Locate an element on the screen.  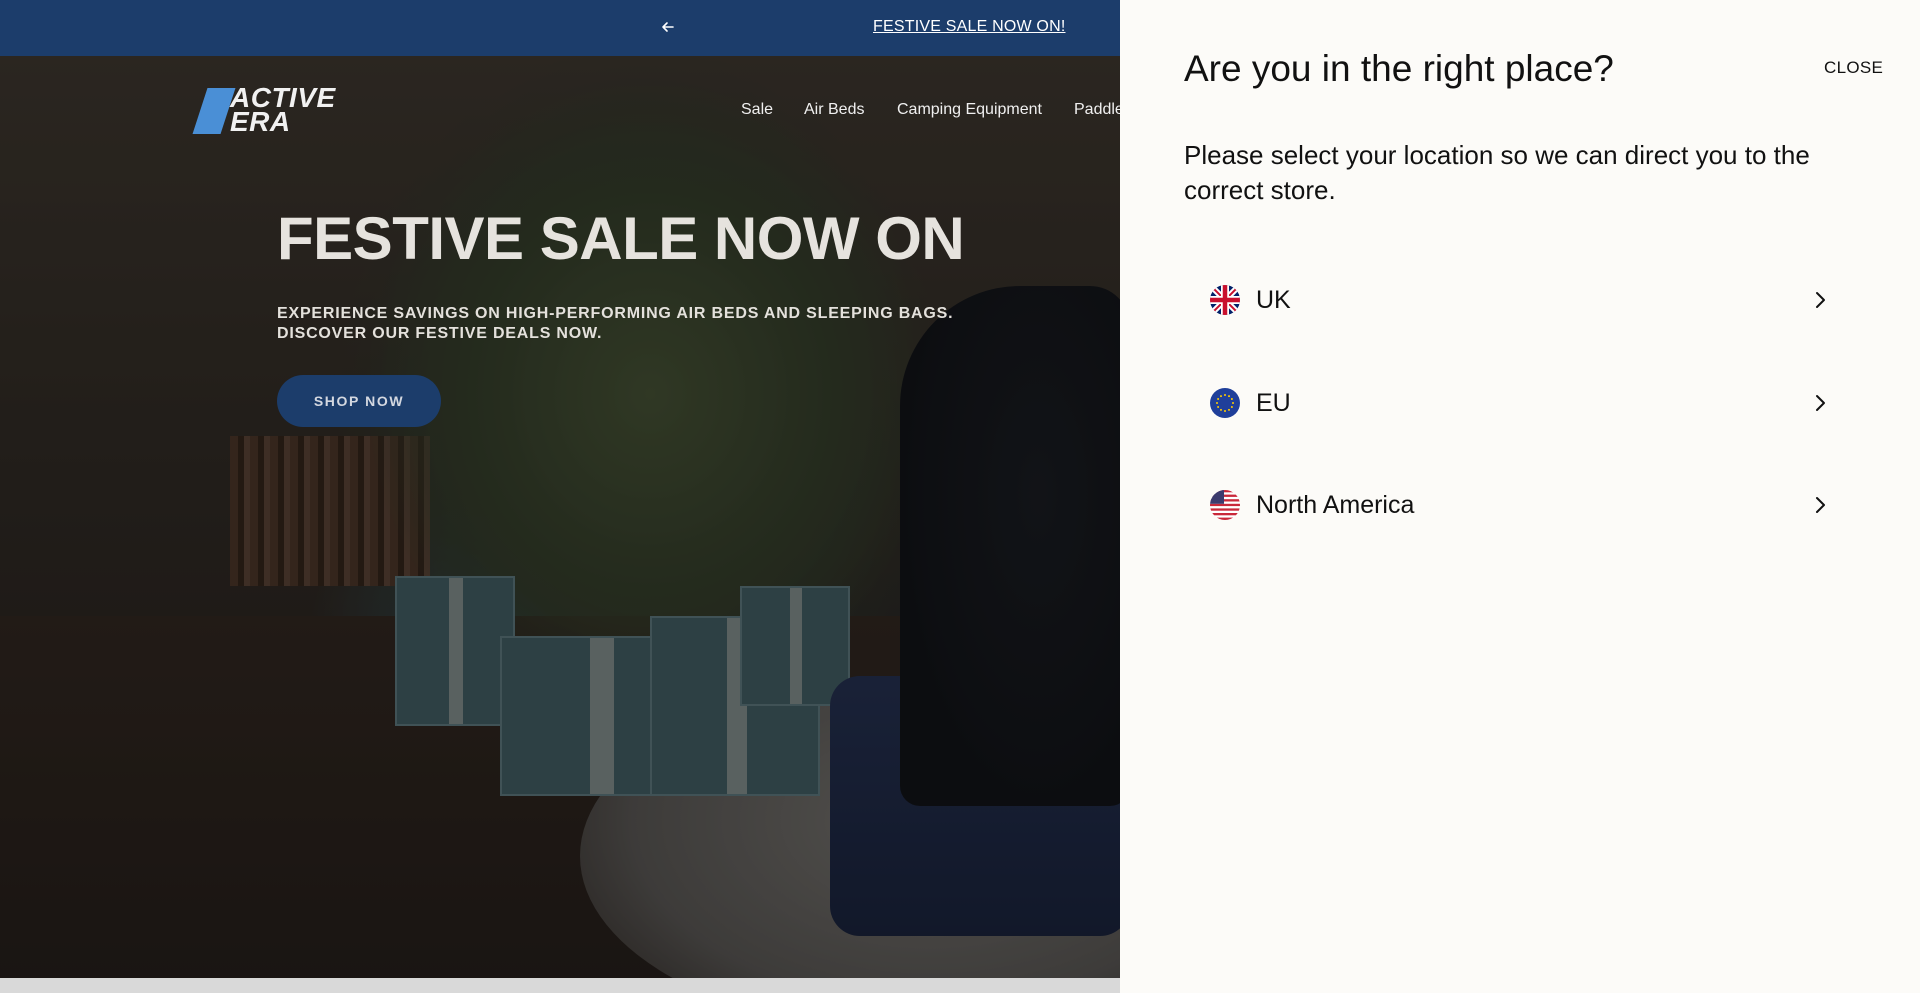
logo-line-2: ERA is located at coordinates (260, 121).